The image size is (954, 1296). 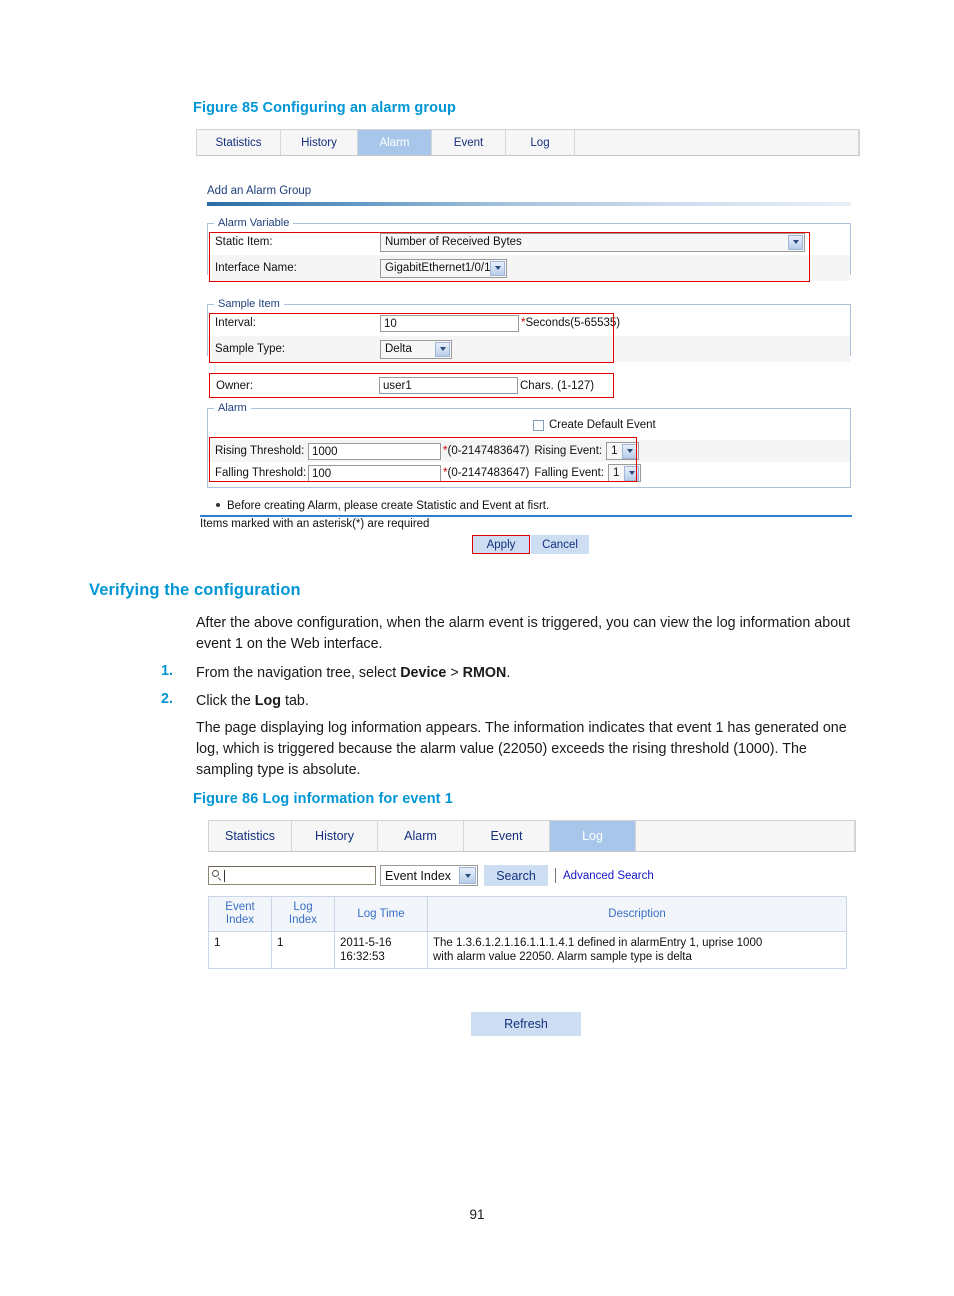 I want to click on rmon-tab-bar: Statistics History Alarm Event Log, so click(x=528, y=142).